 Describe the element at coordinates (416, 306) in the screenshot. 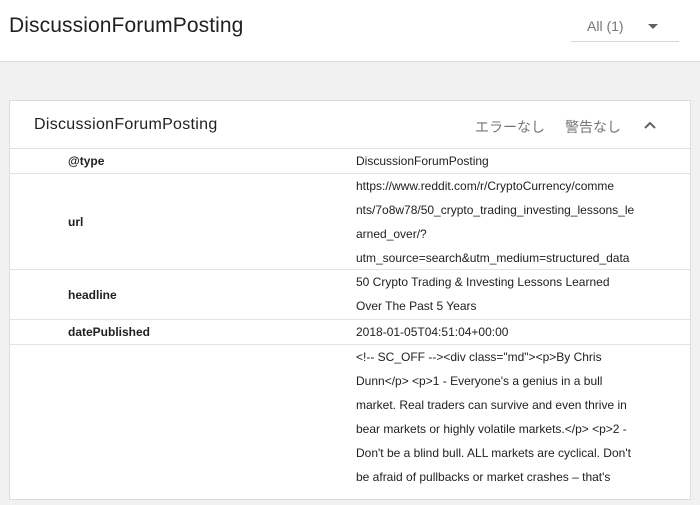

I see `value-line: Over The Past 5 Years` at that location.